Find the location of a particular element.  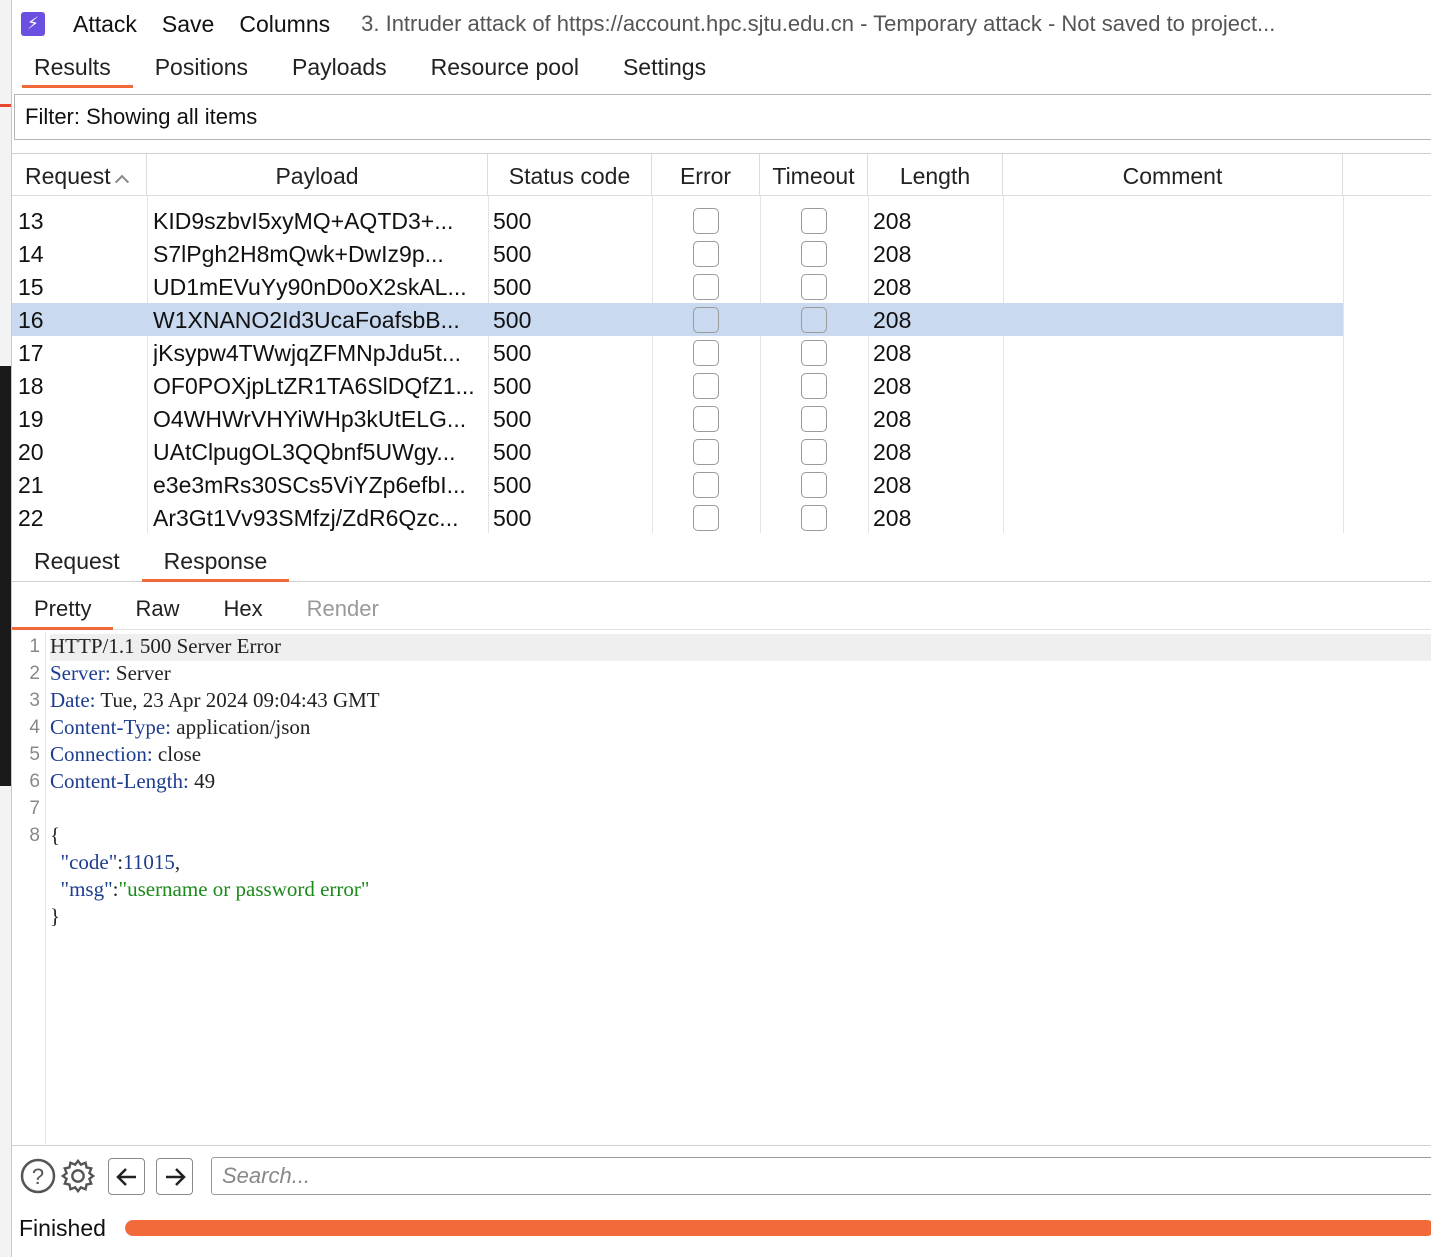

tab-settings: Settings is located at coordinates (664, 68).